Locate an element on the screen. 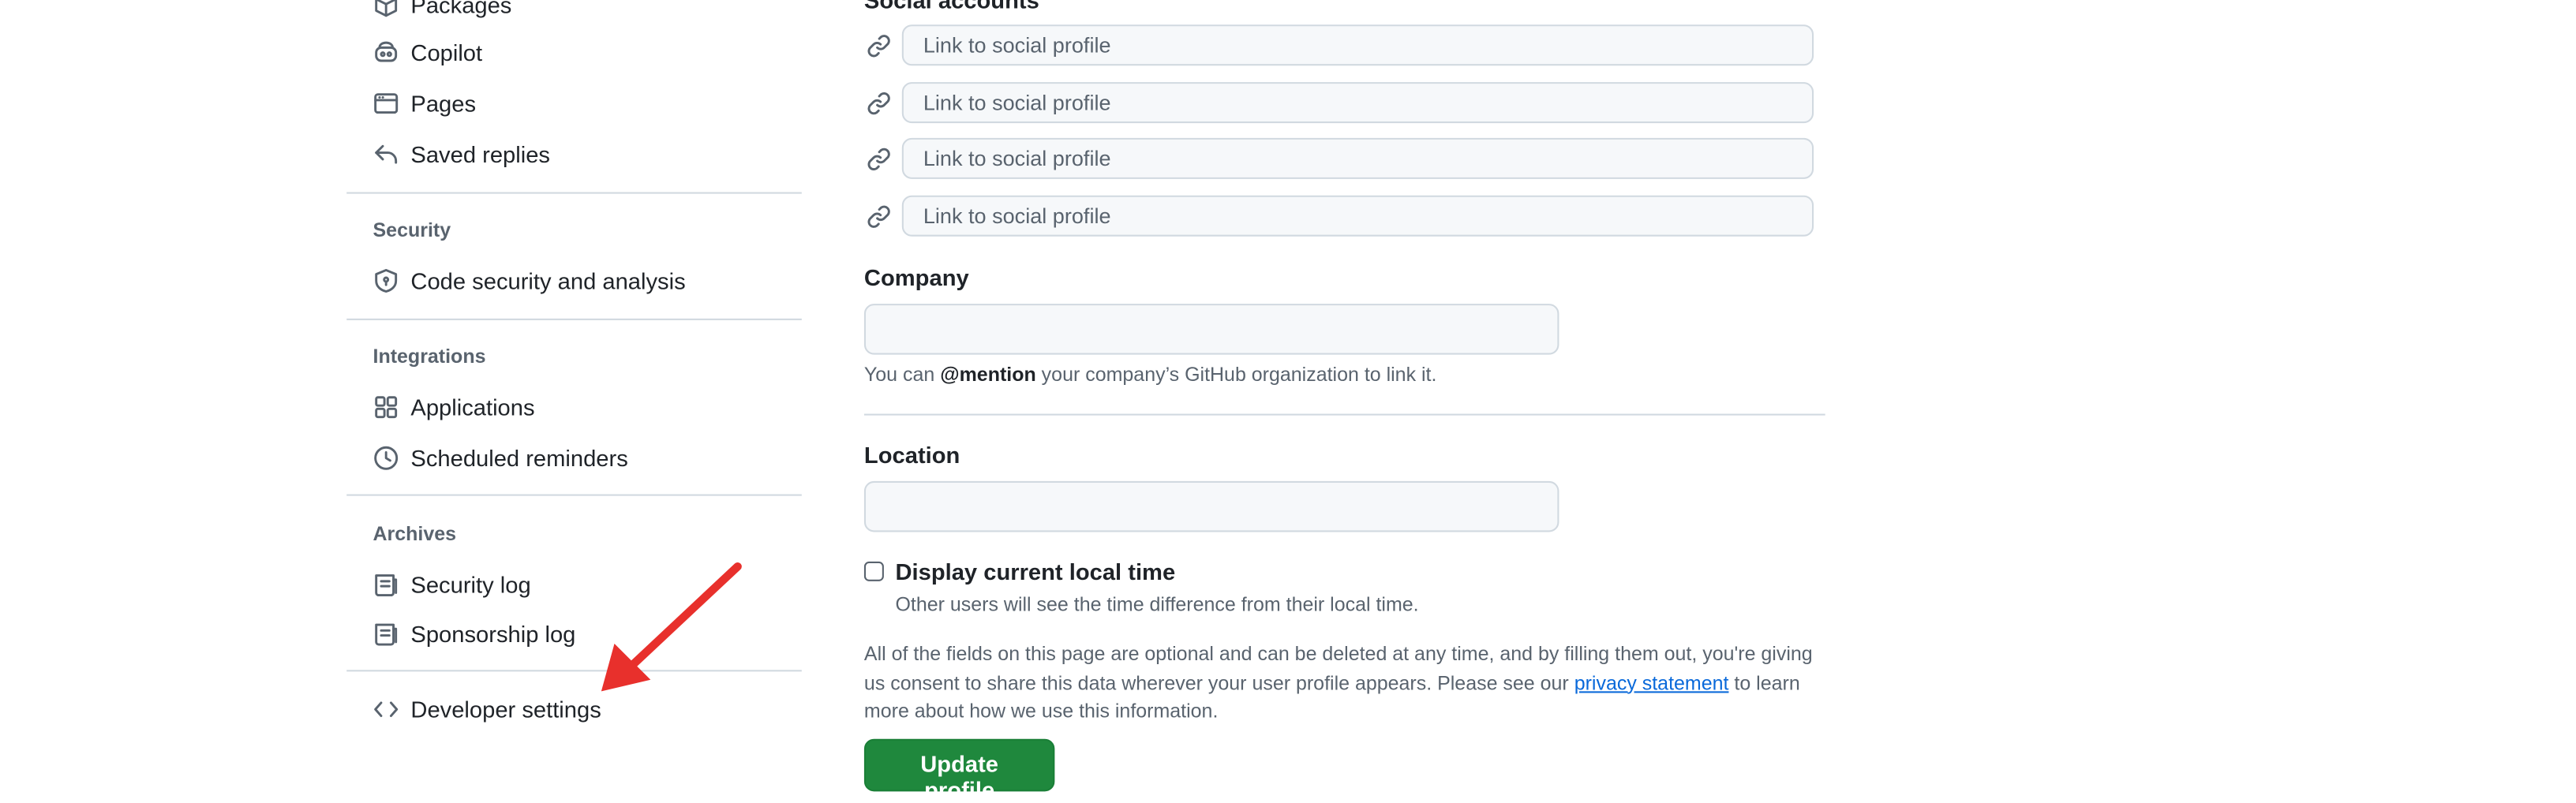 This screenshot has width=2576, height=803. company-note-prefix: You can is located at coordinates (902, 375).